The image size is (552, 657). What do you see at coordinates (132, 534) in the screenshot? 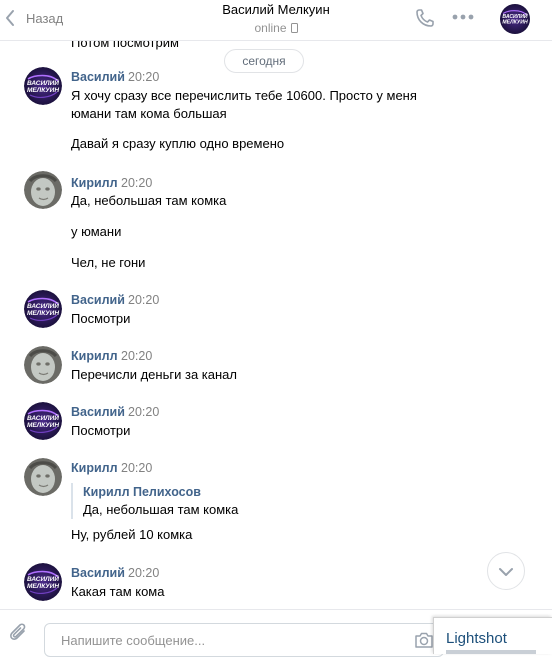
I see `message-text: Ну, рублей 10 комка` at bounding box center [132, 534].